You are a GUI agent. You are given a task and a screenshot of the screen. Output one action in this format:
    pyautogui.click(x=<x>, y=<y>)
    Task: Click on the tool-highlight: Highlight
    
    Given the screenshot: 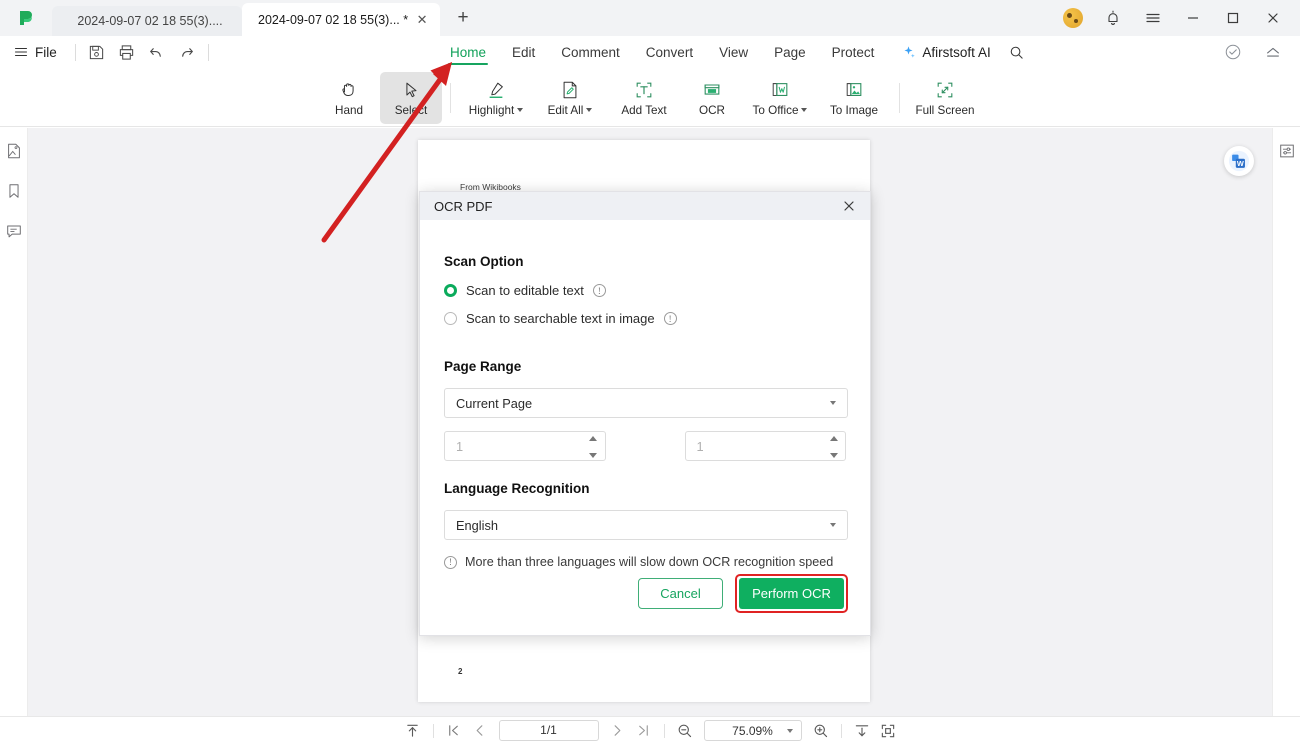 What is the action you would take?
    pyautogui.click(x=496, y=98)
    